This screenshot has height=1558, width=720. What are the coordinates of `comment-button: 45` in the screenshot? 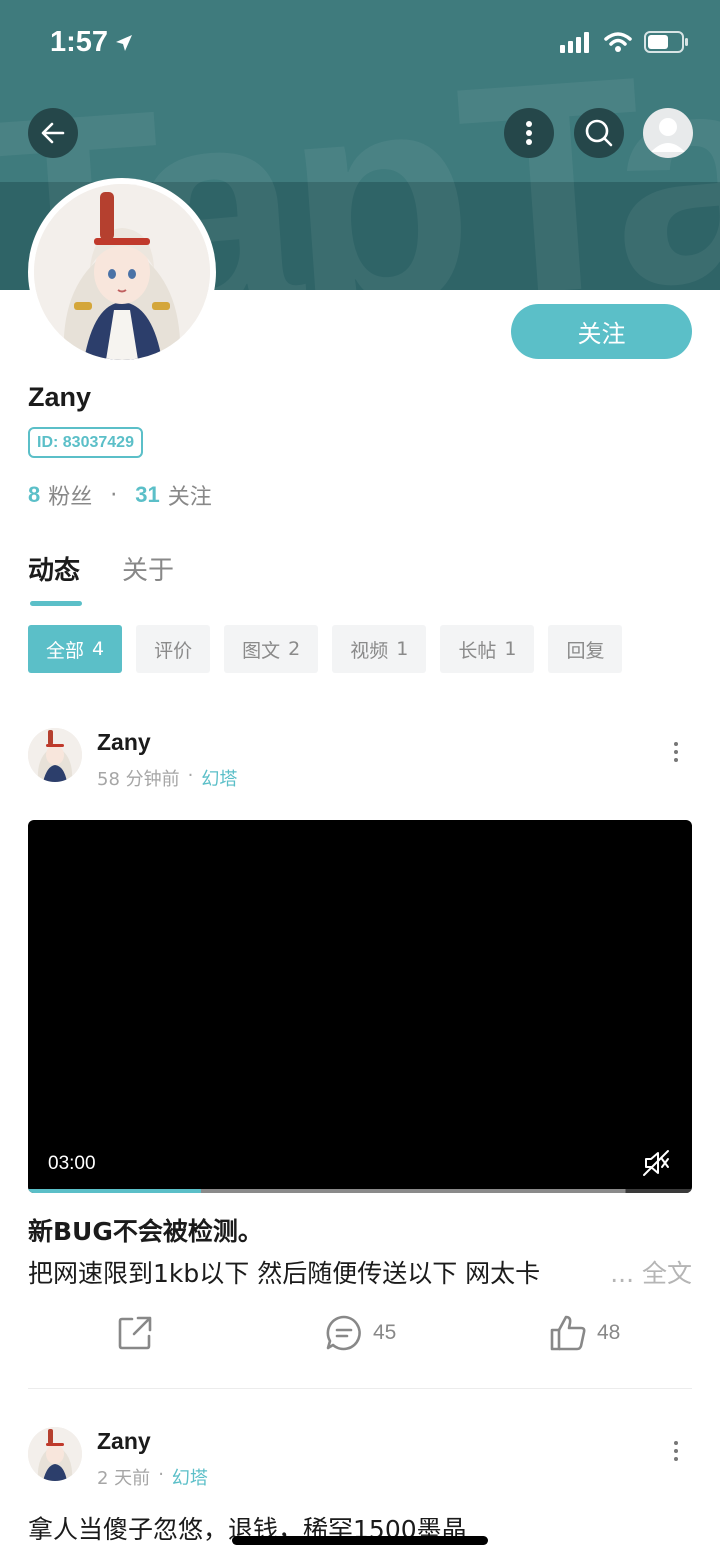 It's located at (360, 1333).